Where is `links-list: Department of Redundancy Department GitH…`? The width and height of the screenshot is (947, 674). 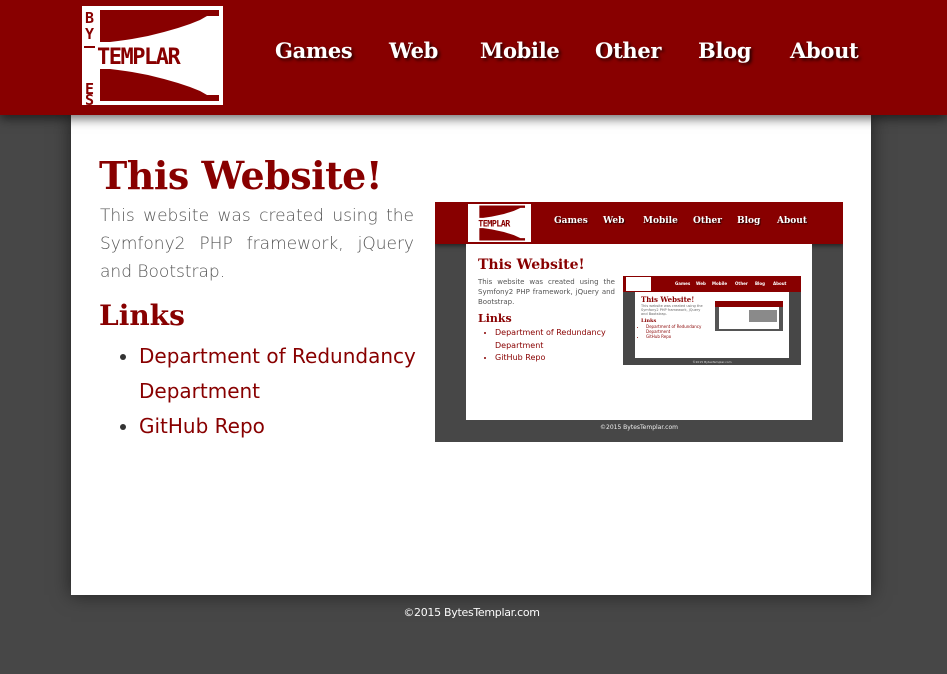
links-list: Department of Redundancy Department GitH… is located at coordinates (284, 391).